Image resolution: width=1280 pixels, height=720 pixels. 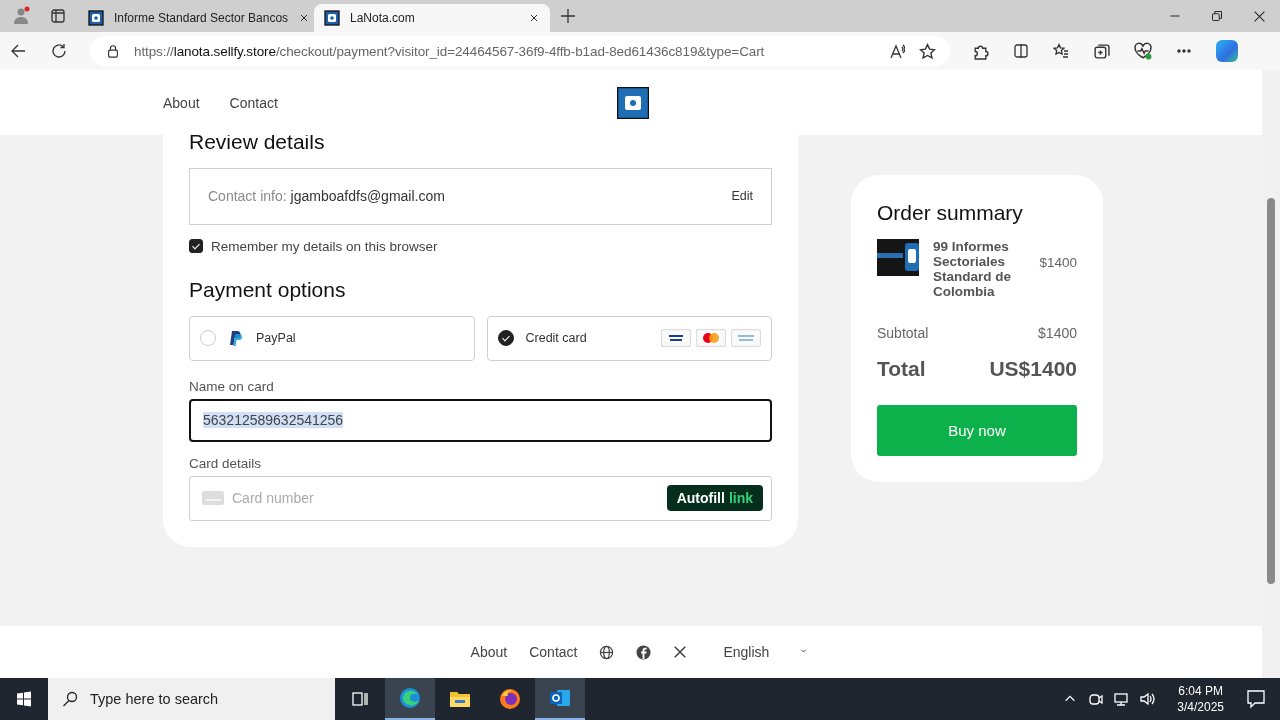 What do you see at coordinates (332, 338) in the screenshot?
I see `payment-option: PayPal` at bounding box center [332, 338].